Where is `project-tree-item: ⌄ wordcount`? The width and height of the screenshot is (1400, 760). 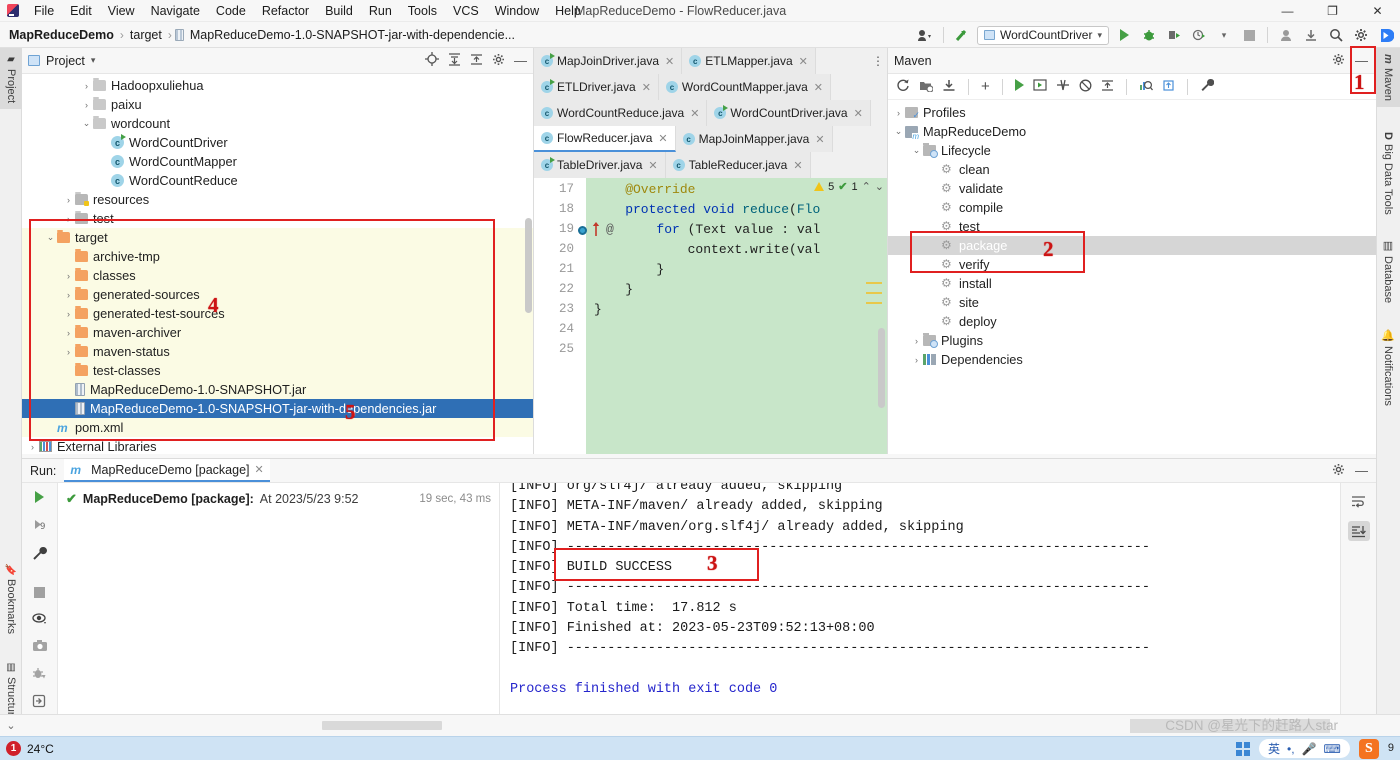
project-tree-item: ⌄ wordcount is located at coordinates (277, 123).